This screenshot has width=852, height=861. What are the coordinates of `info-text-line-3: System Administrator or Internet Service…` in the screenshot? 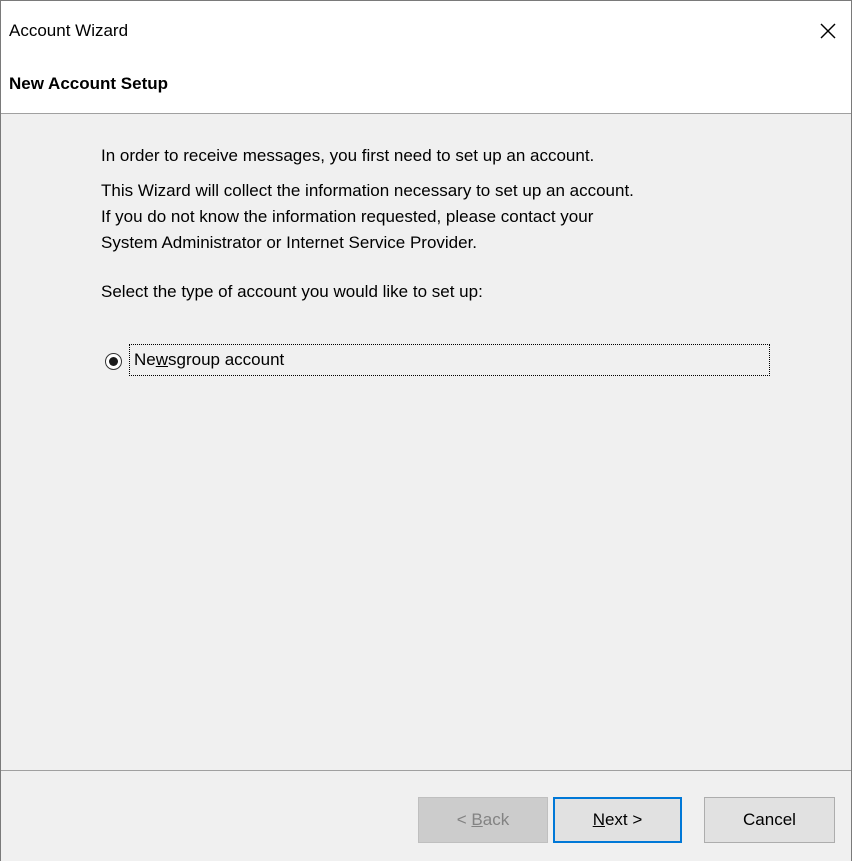 It's located at (289, 242).